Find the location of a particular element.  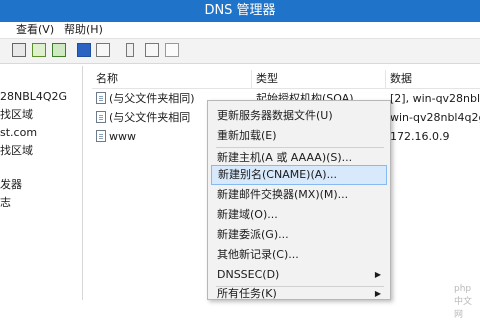

row-name: www is located at coordinates (122, 136).